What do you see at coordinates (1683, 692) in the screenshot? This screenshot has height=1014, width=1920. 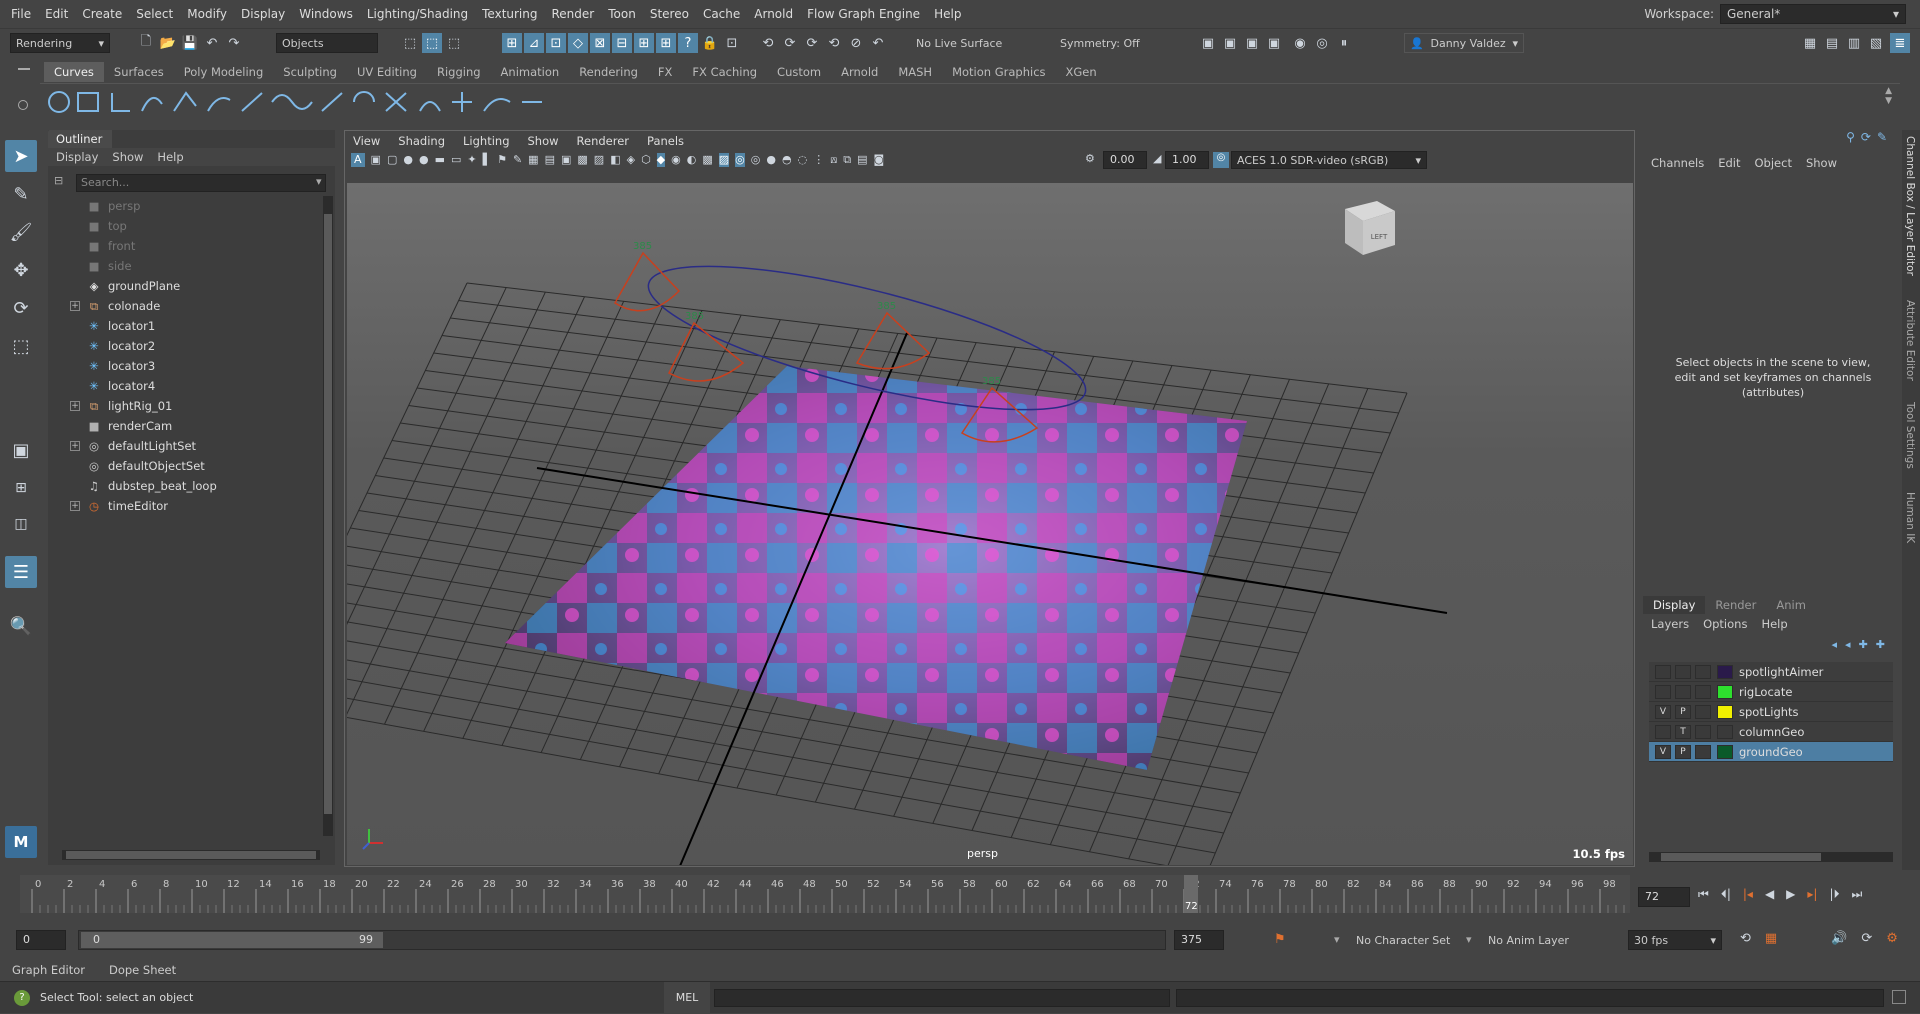 I see `playback-toggle` at bounding box center [1683, 692].